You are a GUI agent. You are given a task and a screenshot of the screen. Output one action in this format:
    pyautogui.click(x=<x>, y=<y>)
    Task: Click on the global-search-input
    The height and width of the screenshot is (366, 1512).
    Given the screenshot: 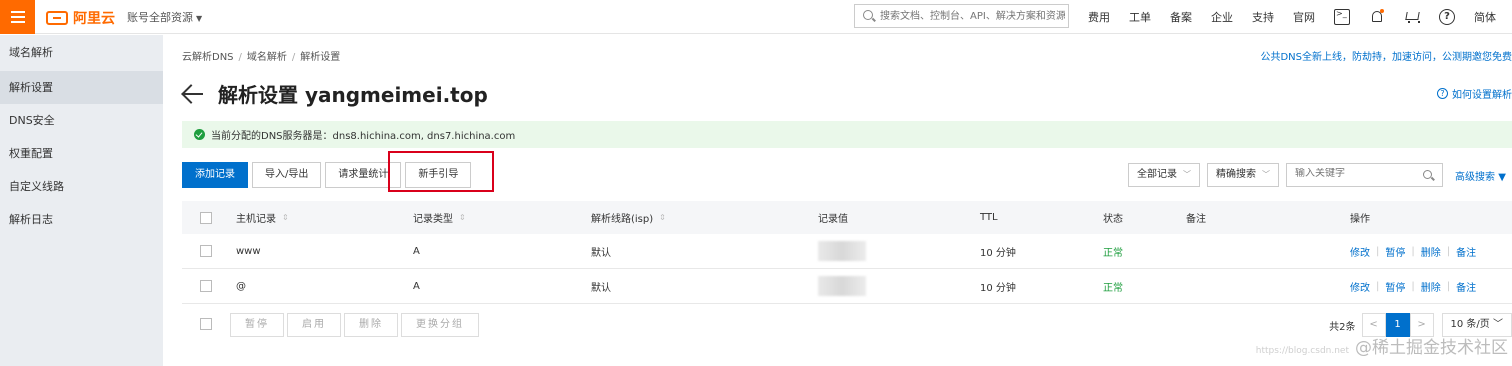 What is the action you would take?
    pyautogui.click(x=972, y=16)
    